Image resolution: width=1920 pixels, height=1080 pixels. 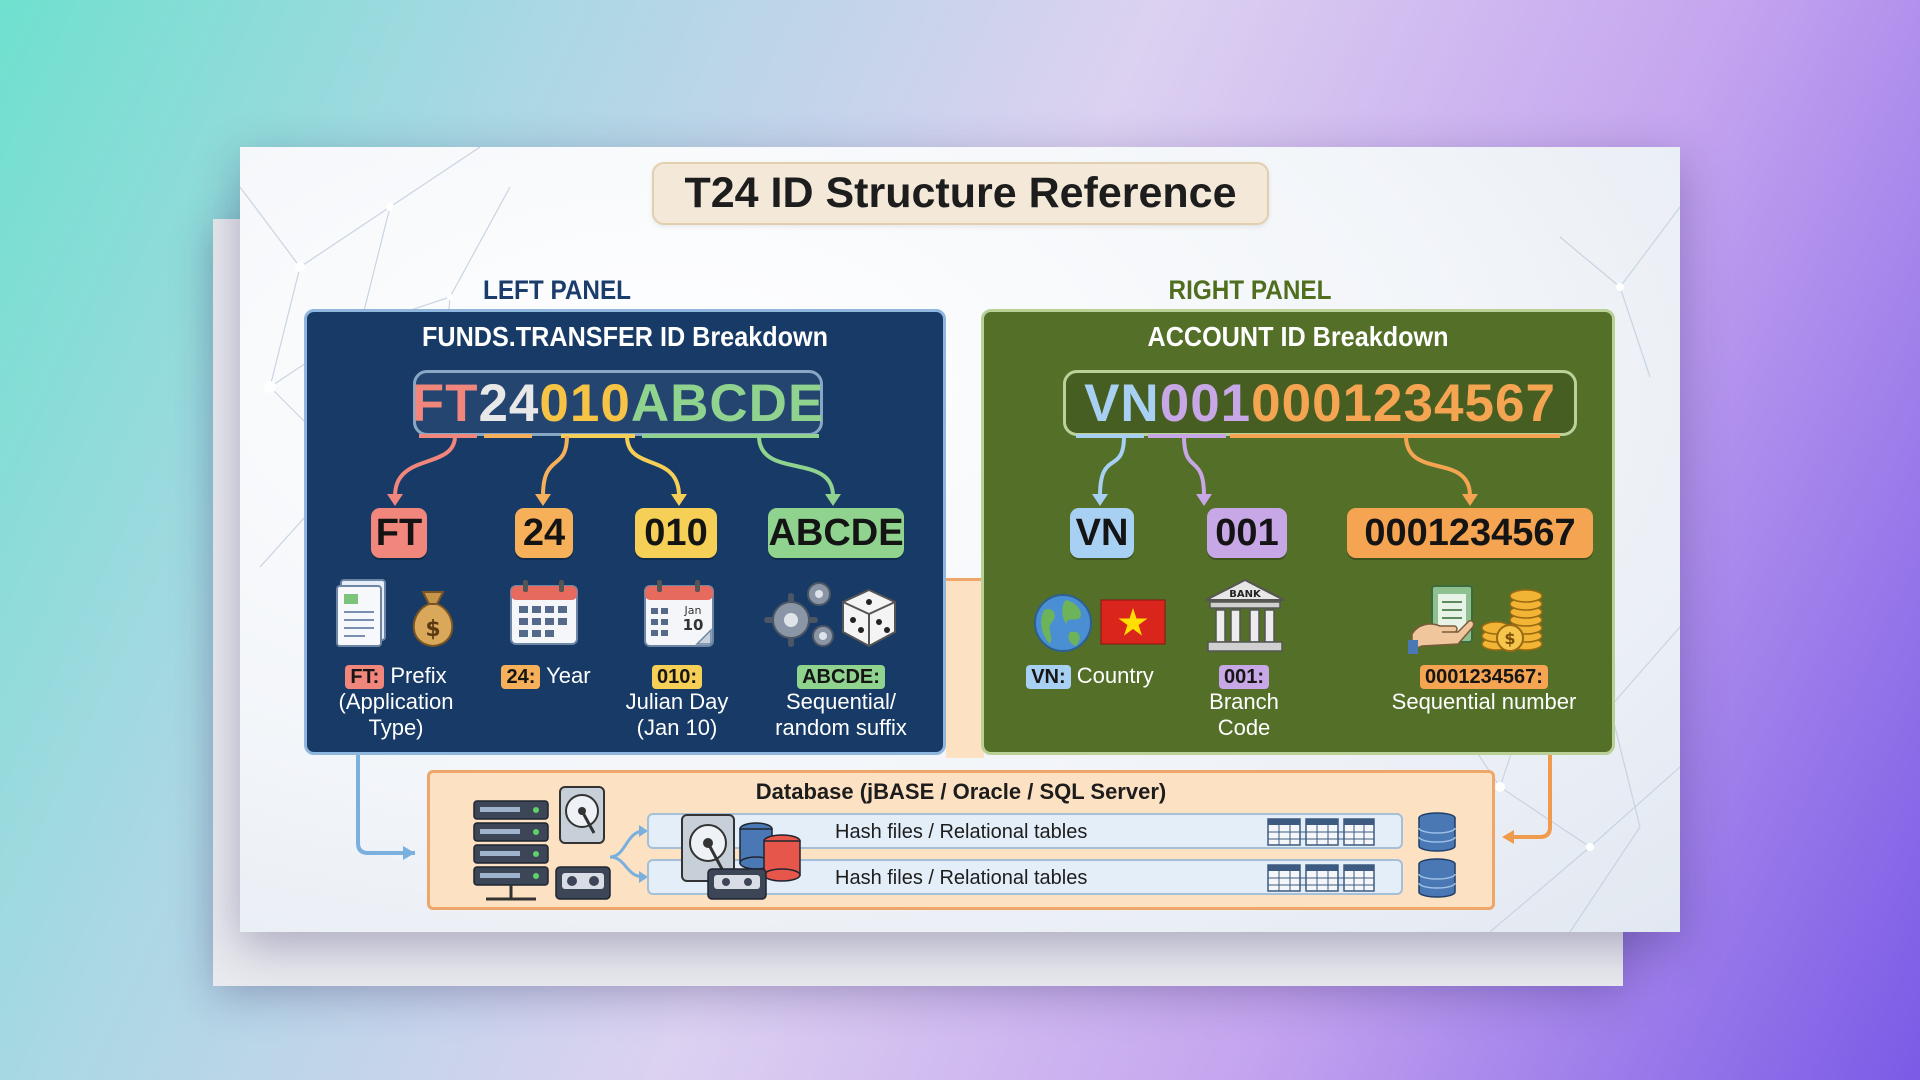 I want to click on chip-julian: 010, so click(x=676, y=533).